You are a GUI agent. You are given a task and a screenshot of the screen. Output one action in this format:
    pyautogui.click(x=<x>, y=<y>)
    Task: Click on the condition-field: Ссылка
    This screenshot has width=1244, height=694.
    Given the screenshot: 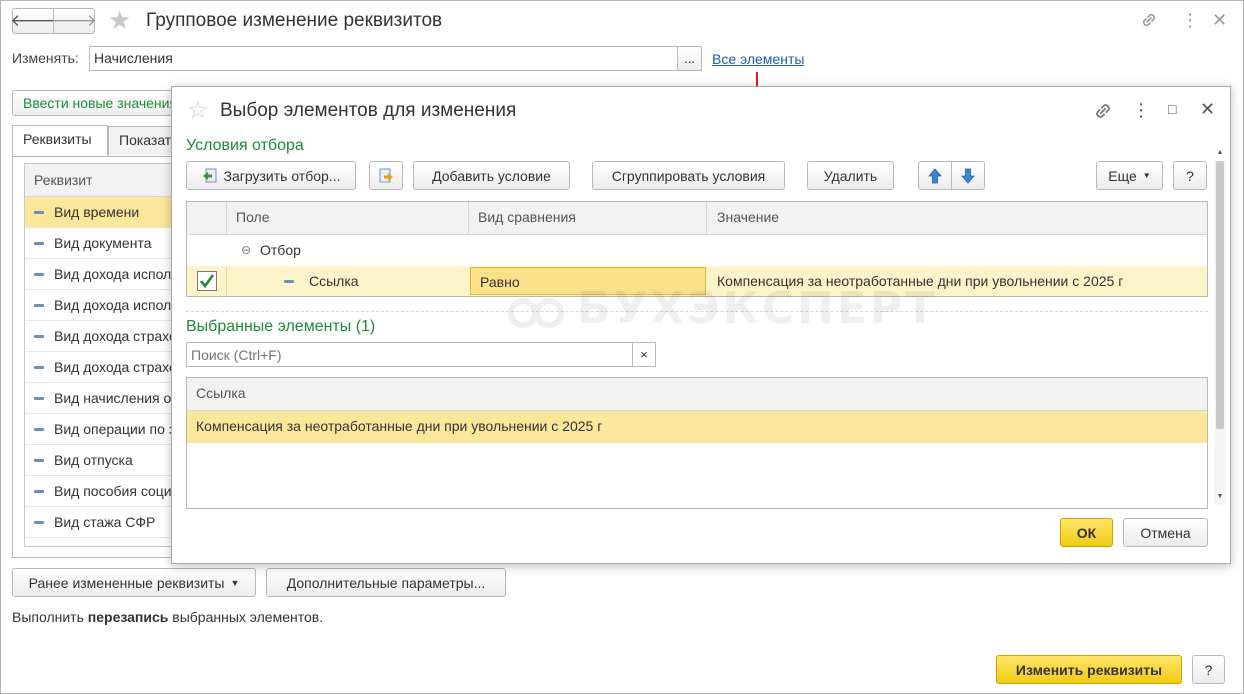 What is the action you would take?
    pyautogui.click(x=334, y=281)
    